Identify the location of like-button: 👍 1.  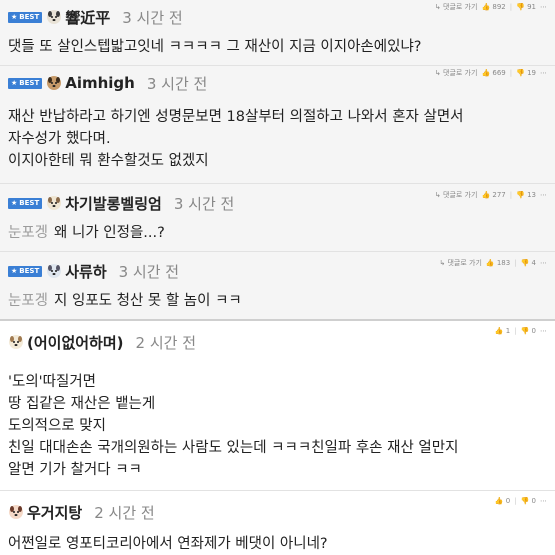
(502, 331).